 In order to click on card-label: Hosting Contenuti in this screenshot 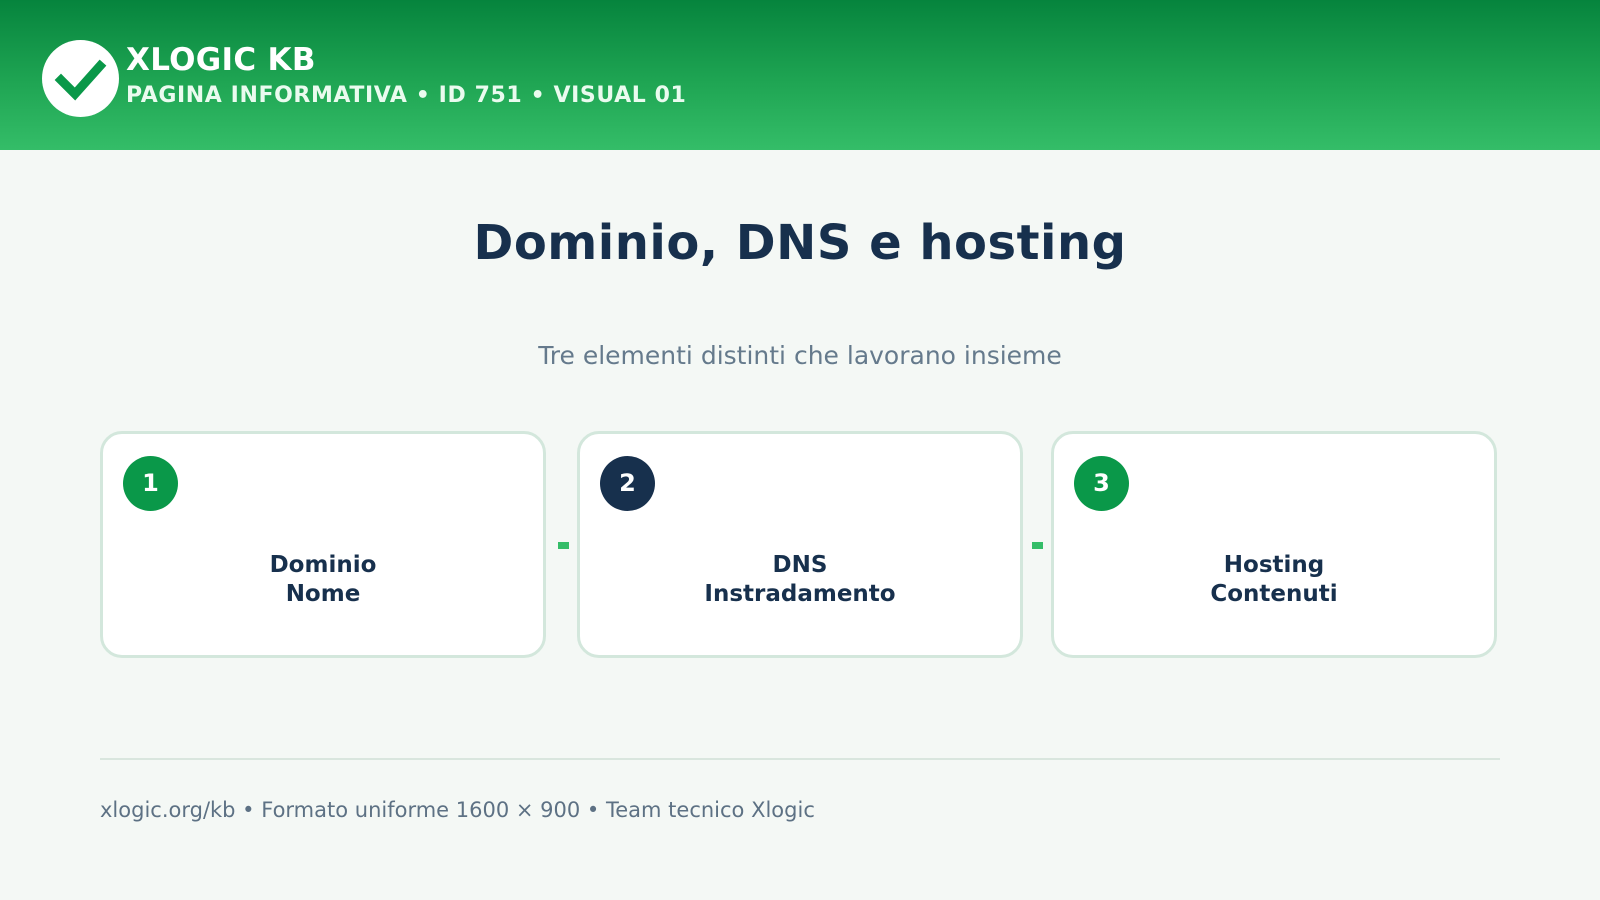, I will do `click(1274, 580)`.